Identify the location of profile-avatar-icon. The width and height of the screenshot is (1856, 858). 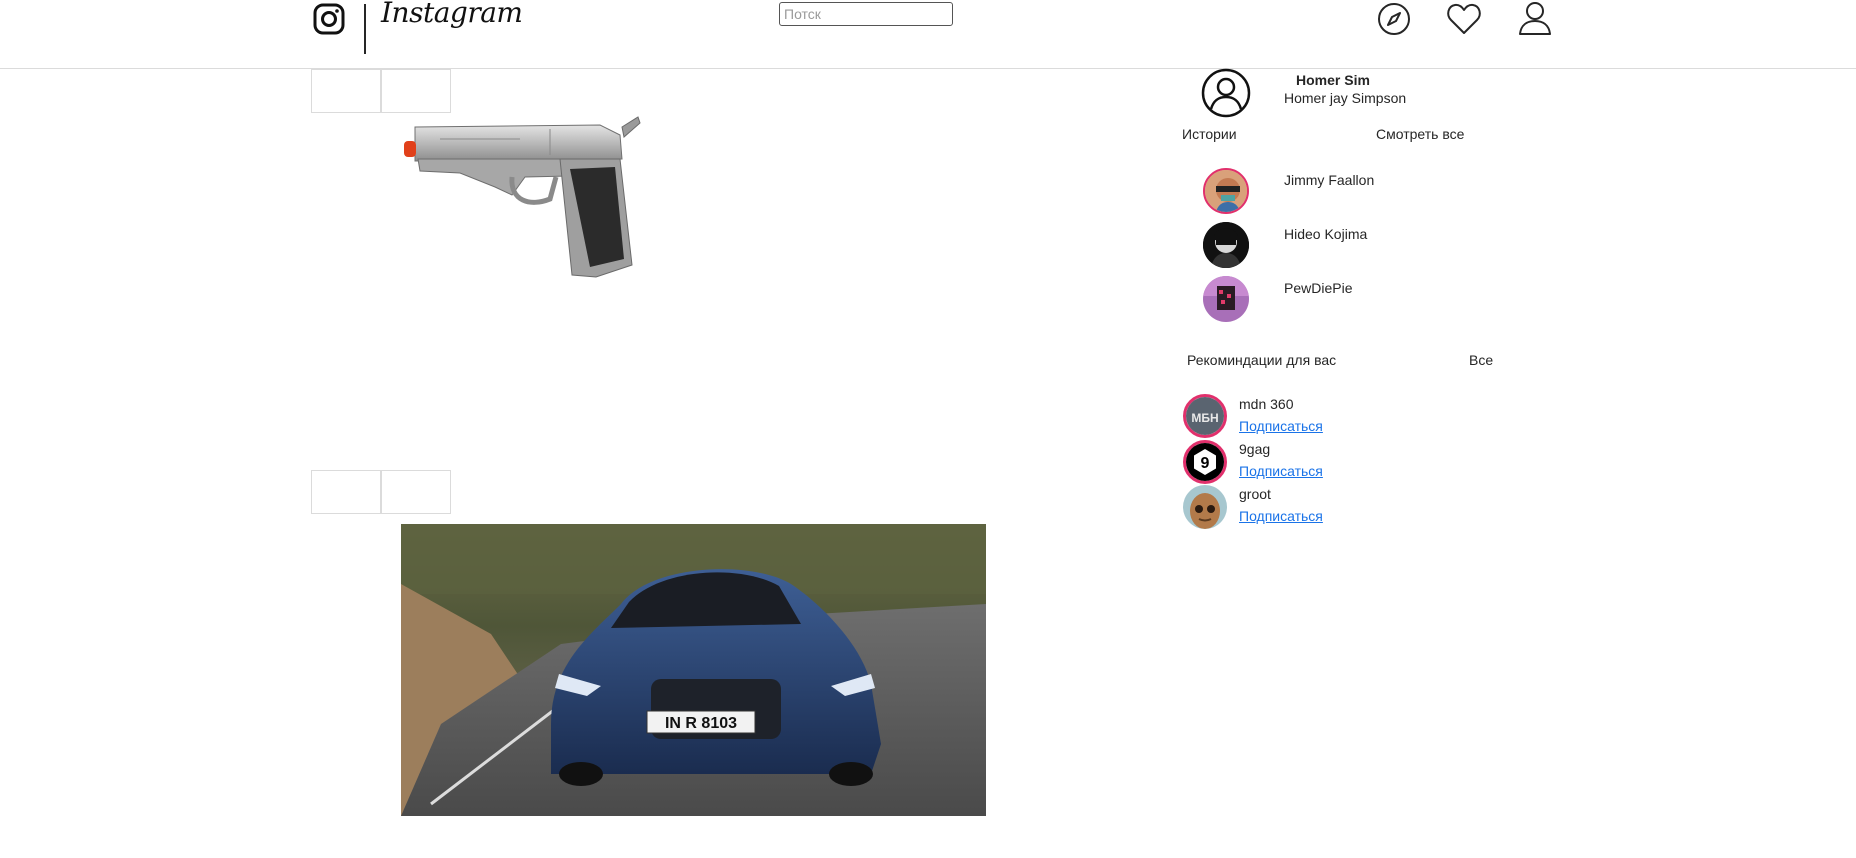
(1226, 93).